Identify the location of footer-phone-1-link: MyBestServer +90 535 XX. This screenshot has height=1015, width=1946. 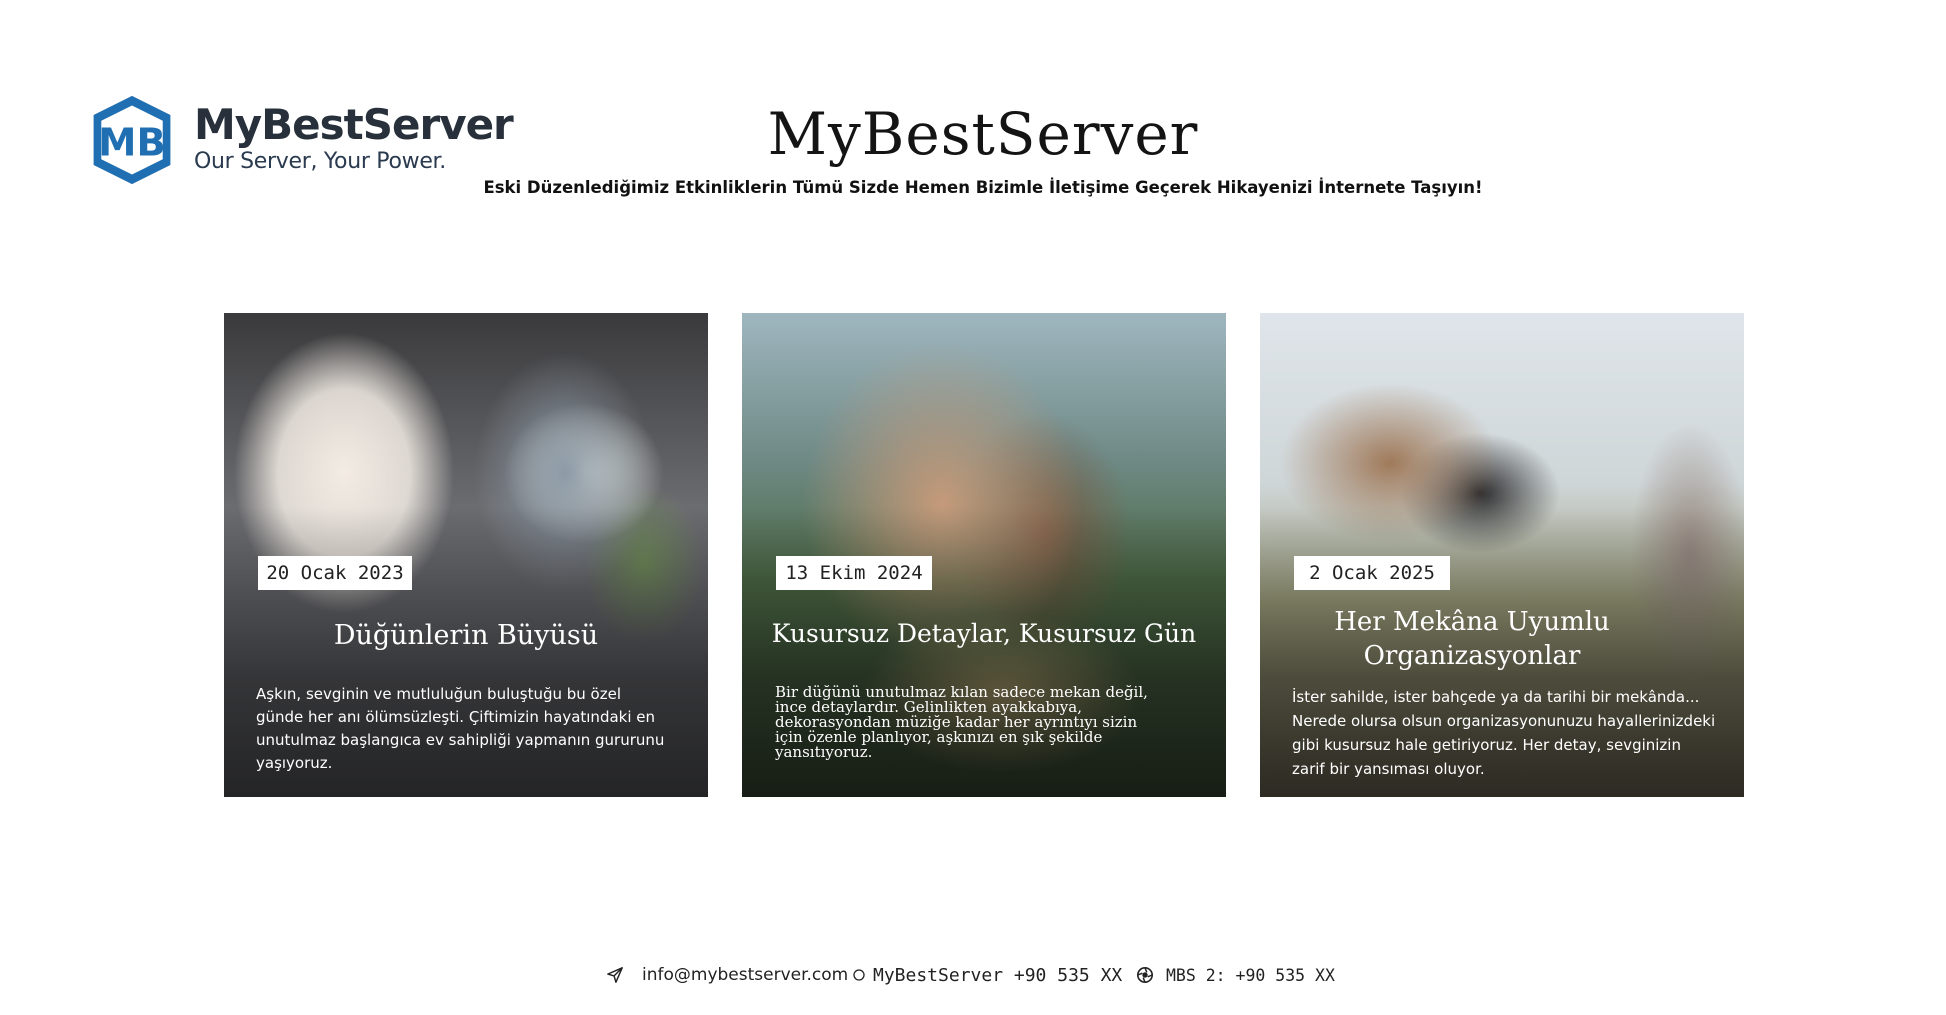
(987, 975).